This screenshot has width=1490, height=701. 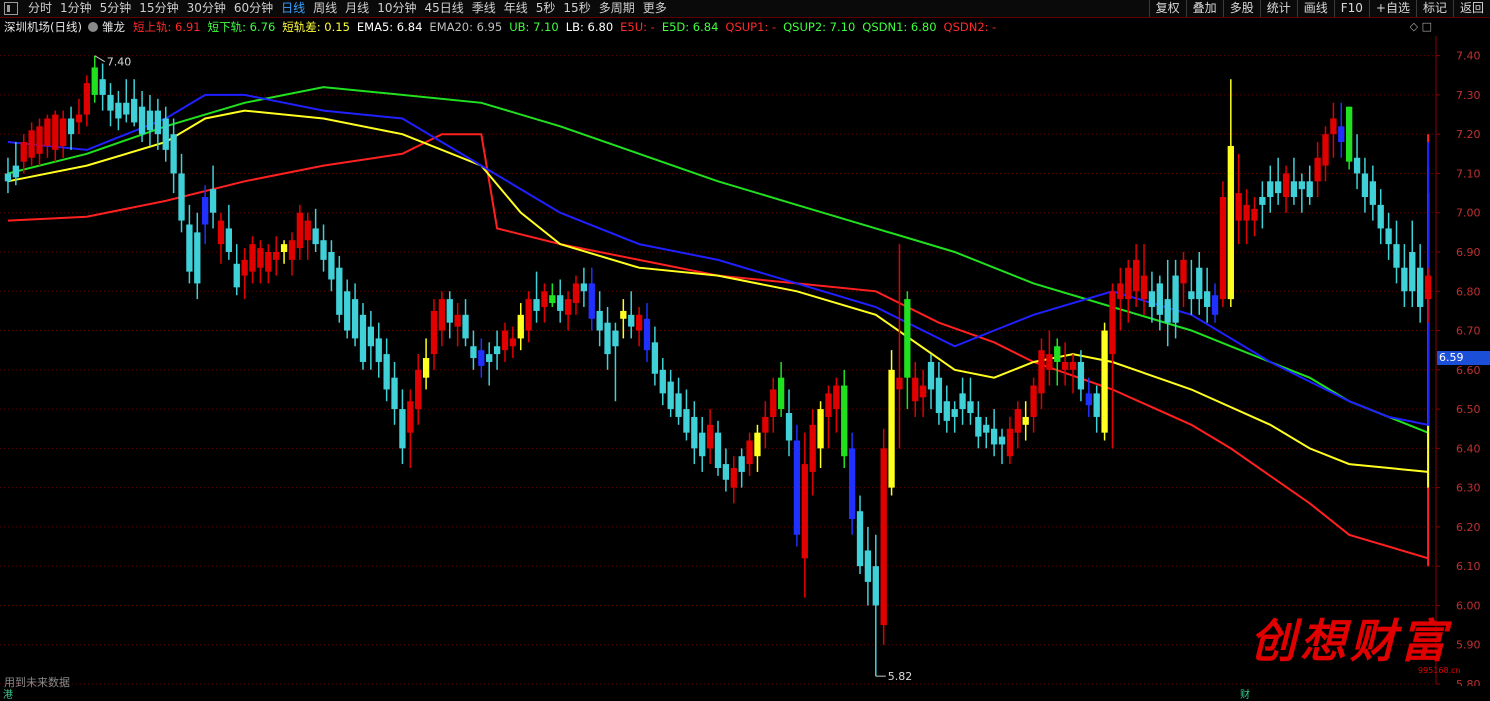 I want to click on period-tab-12: 年线, so click(x=516, y=8).